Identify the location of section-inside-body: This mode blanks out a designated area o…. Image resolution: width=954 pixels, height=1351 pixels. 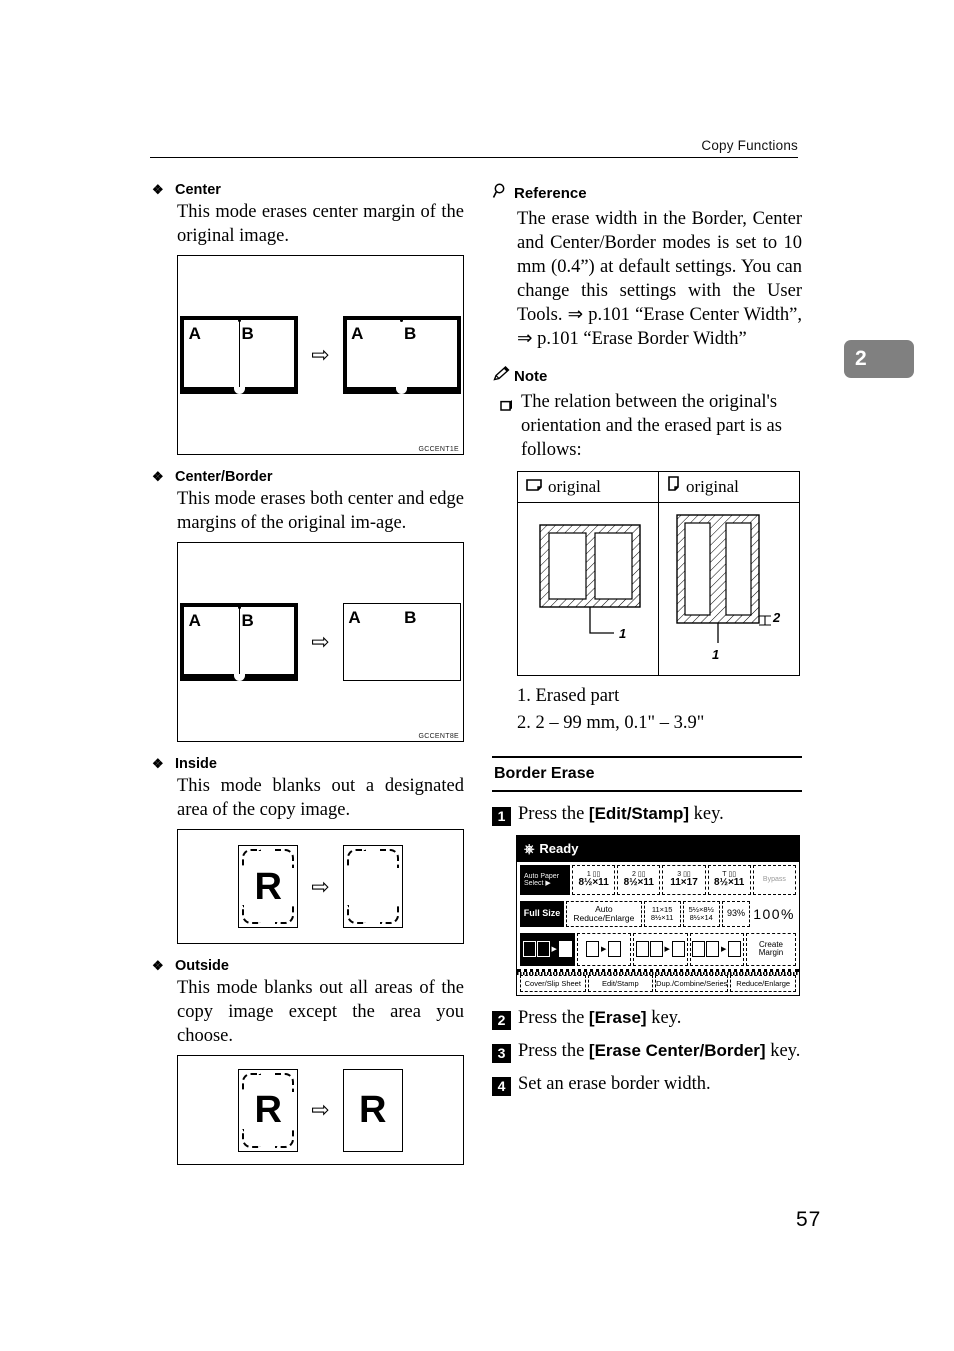
(320, 798).